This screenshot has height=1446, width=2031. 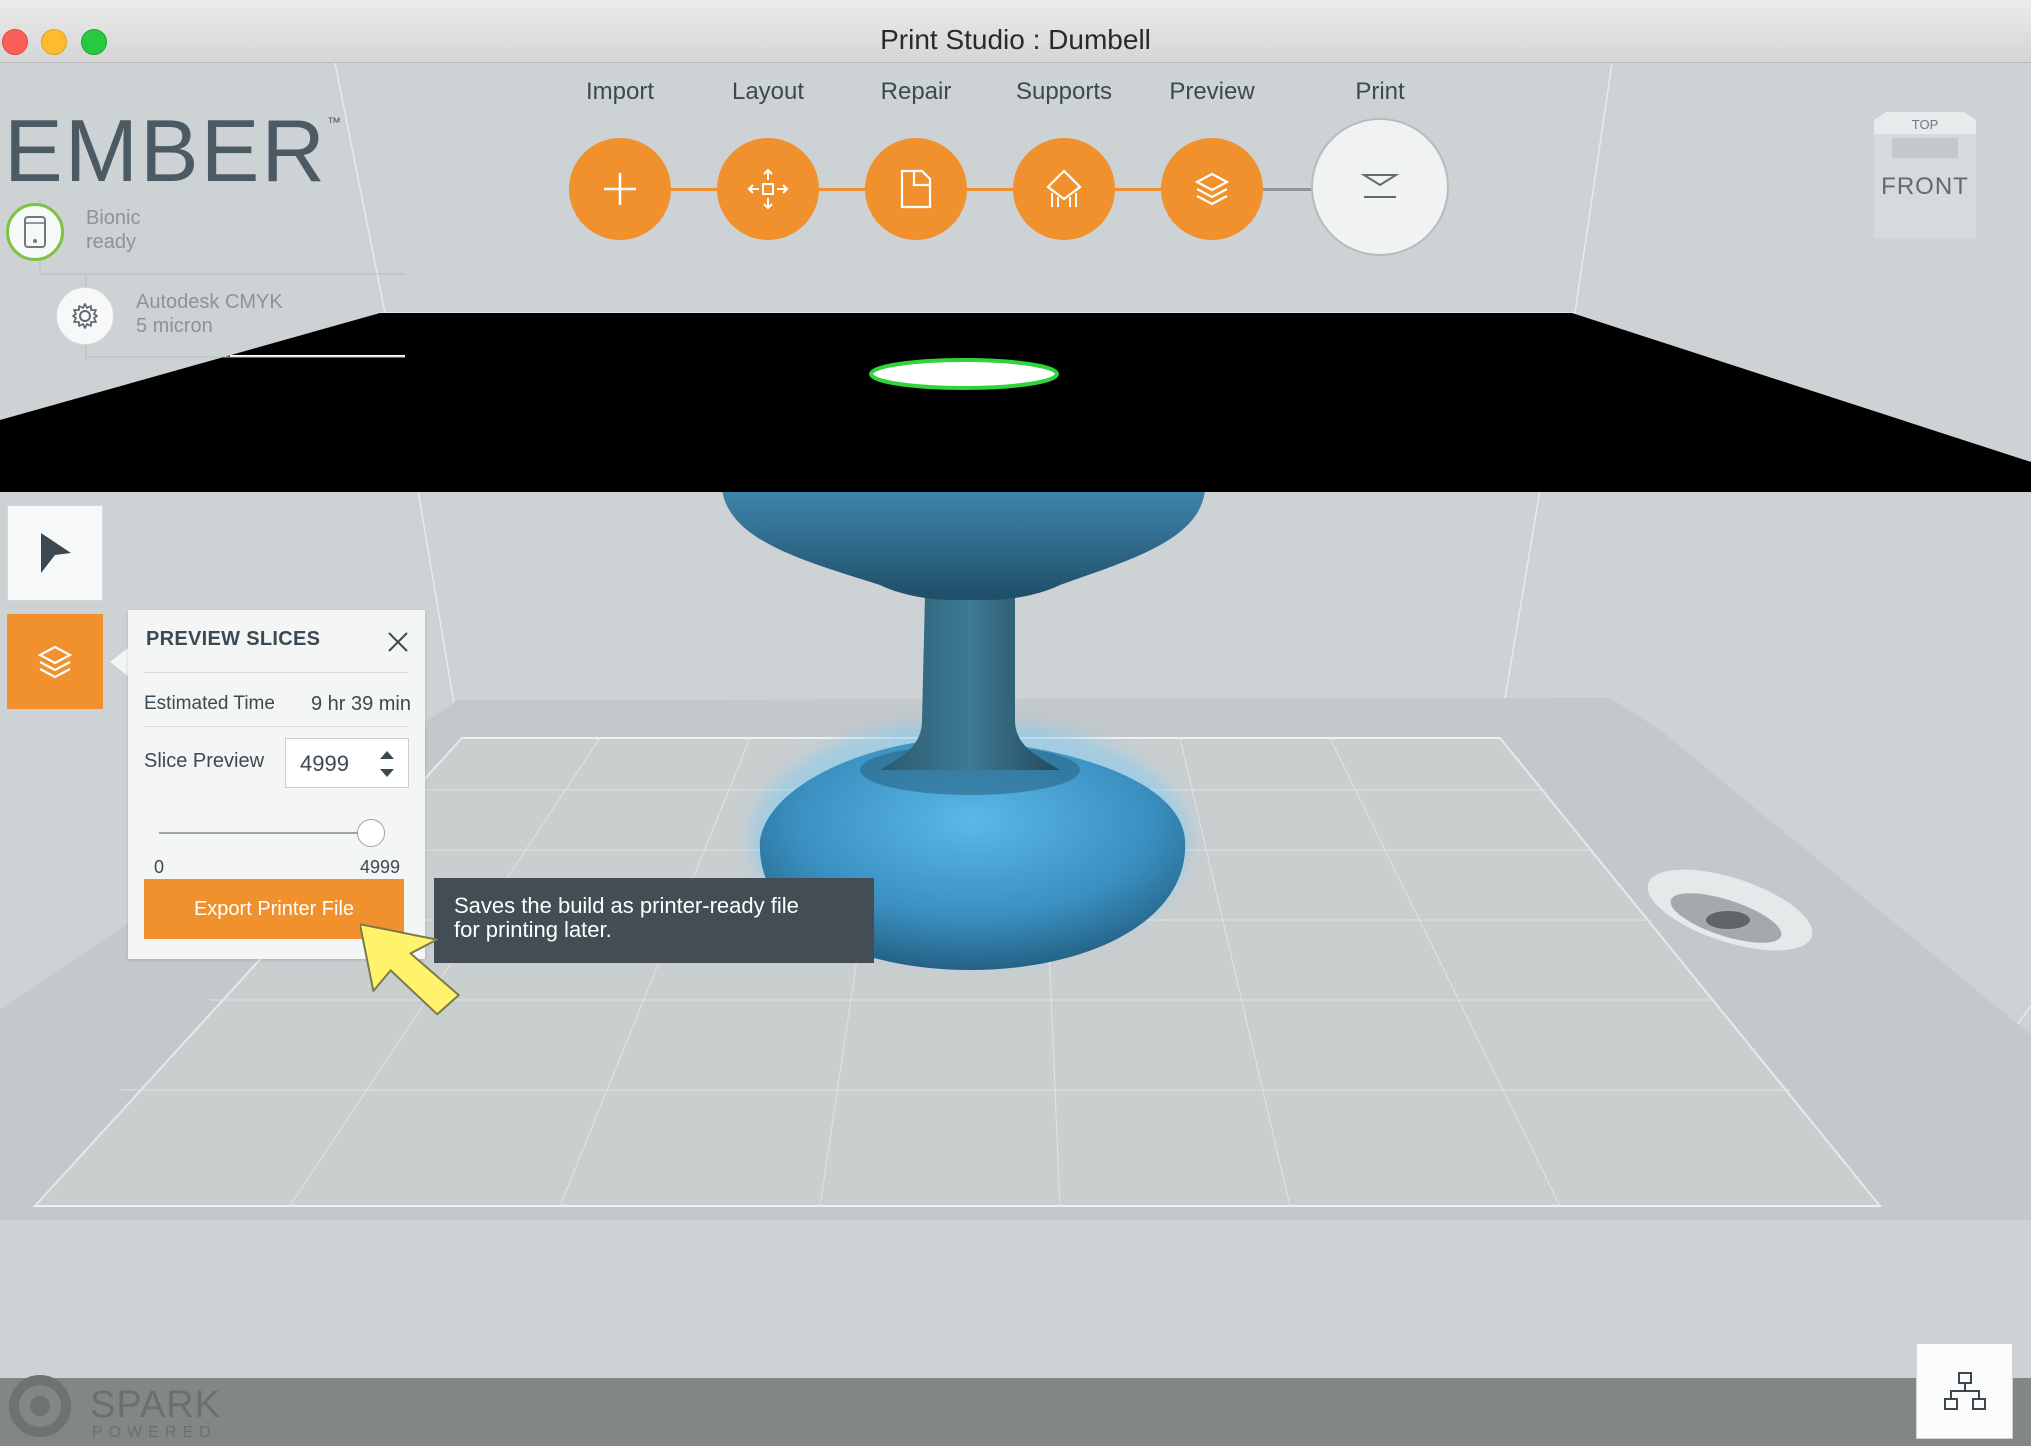 I want to click on plus-icon, so click(x=620, y=189).